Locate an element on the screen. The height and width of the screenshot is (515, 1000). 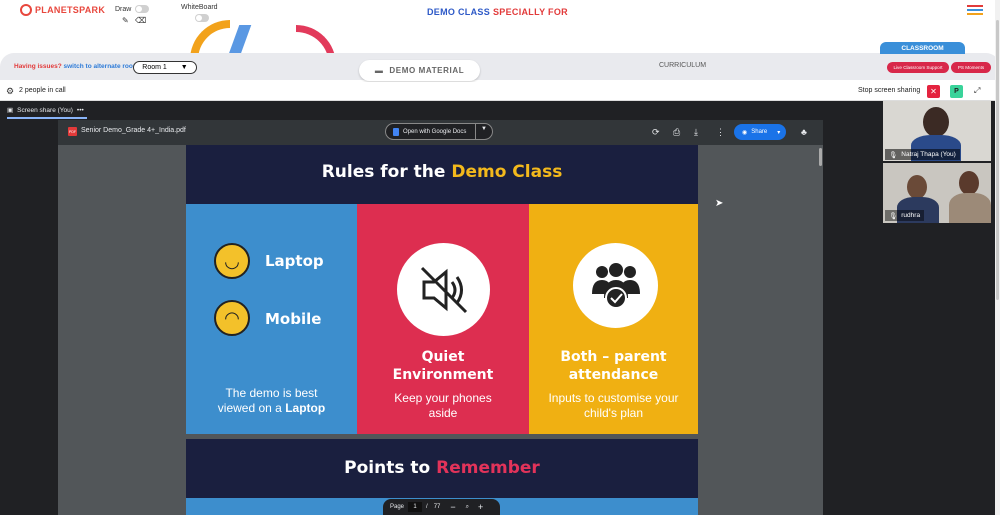
rule-parent-heading-line2: attendance is located at coordinates (613, 375).